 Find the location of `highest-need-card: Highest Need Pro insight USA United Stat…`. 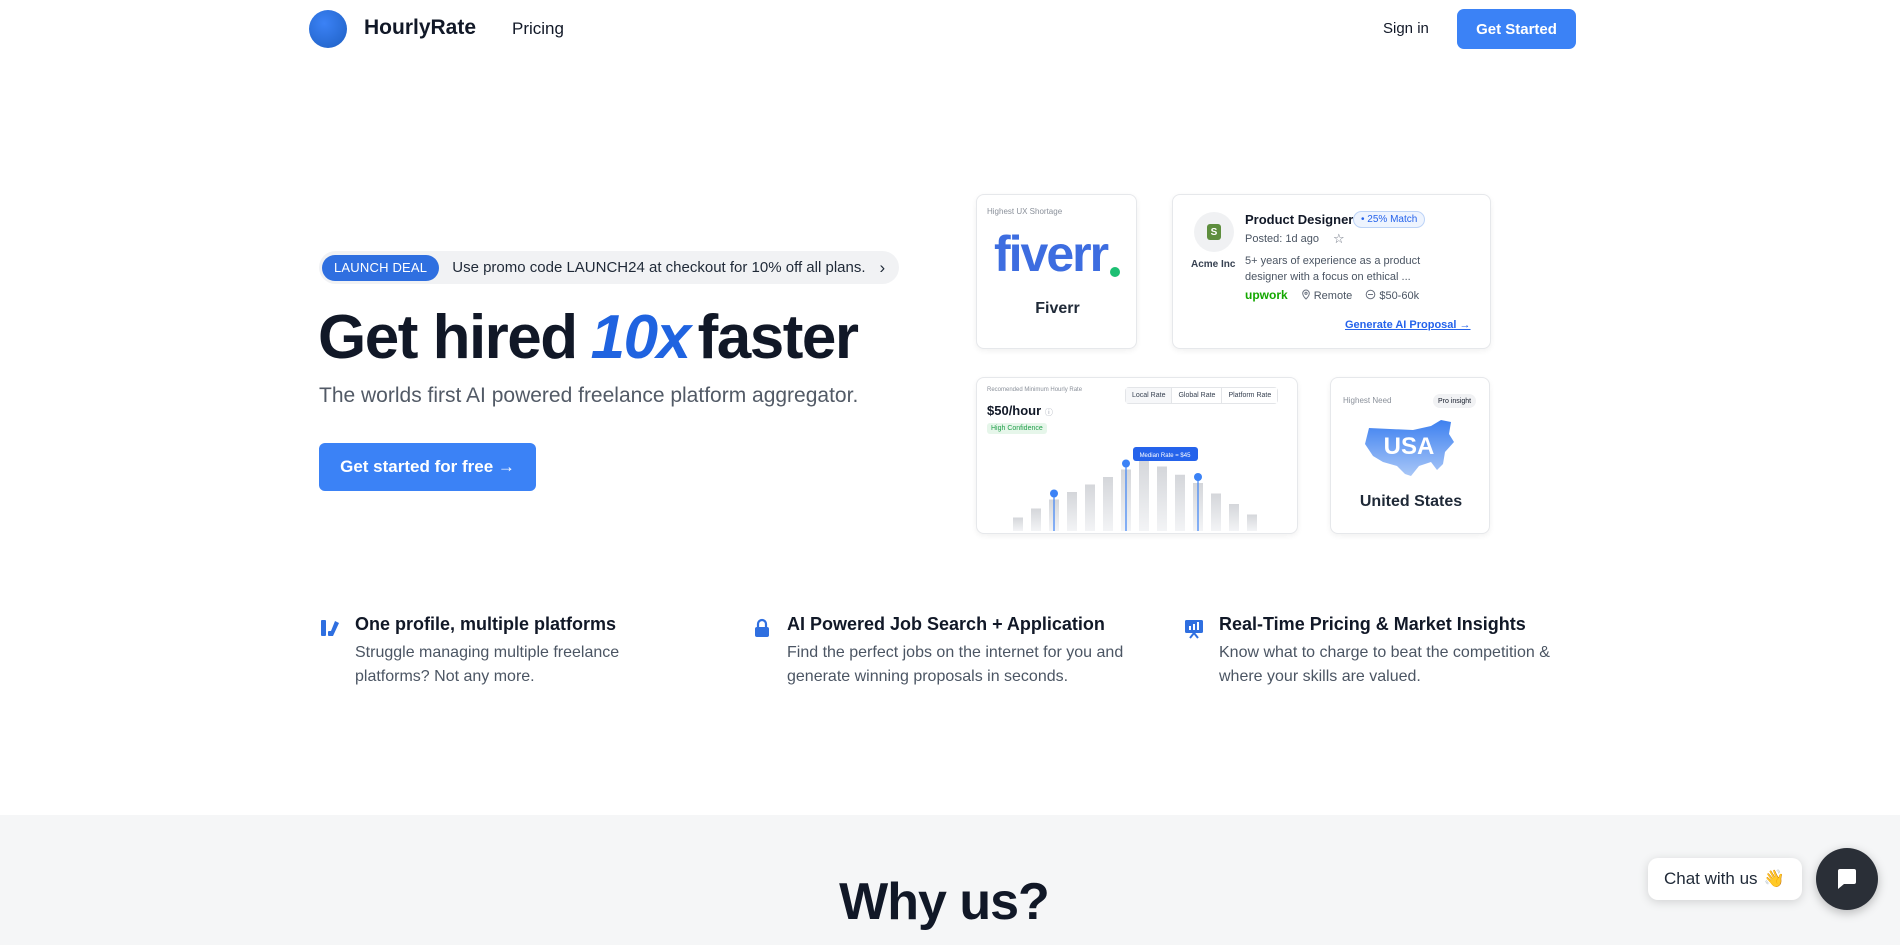

highest-need-card: Highest Need Pro insight USA United Stat… is located at coordinates (1410, 455).